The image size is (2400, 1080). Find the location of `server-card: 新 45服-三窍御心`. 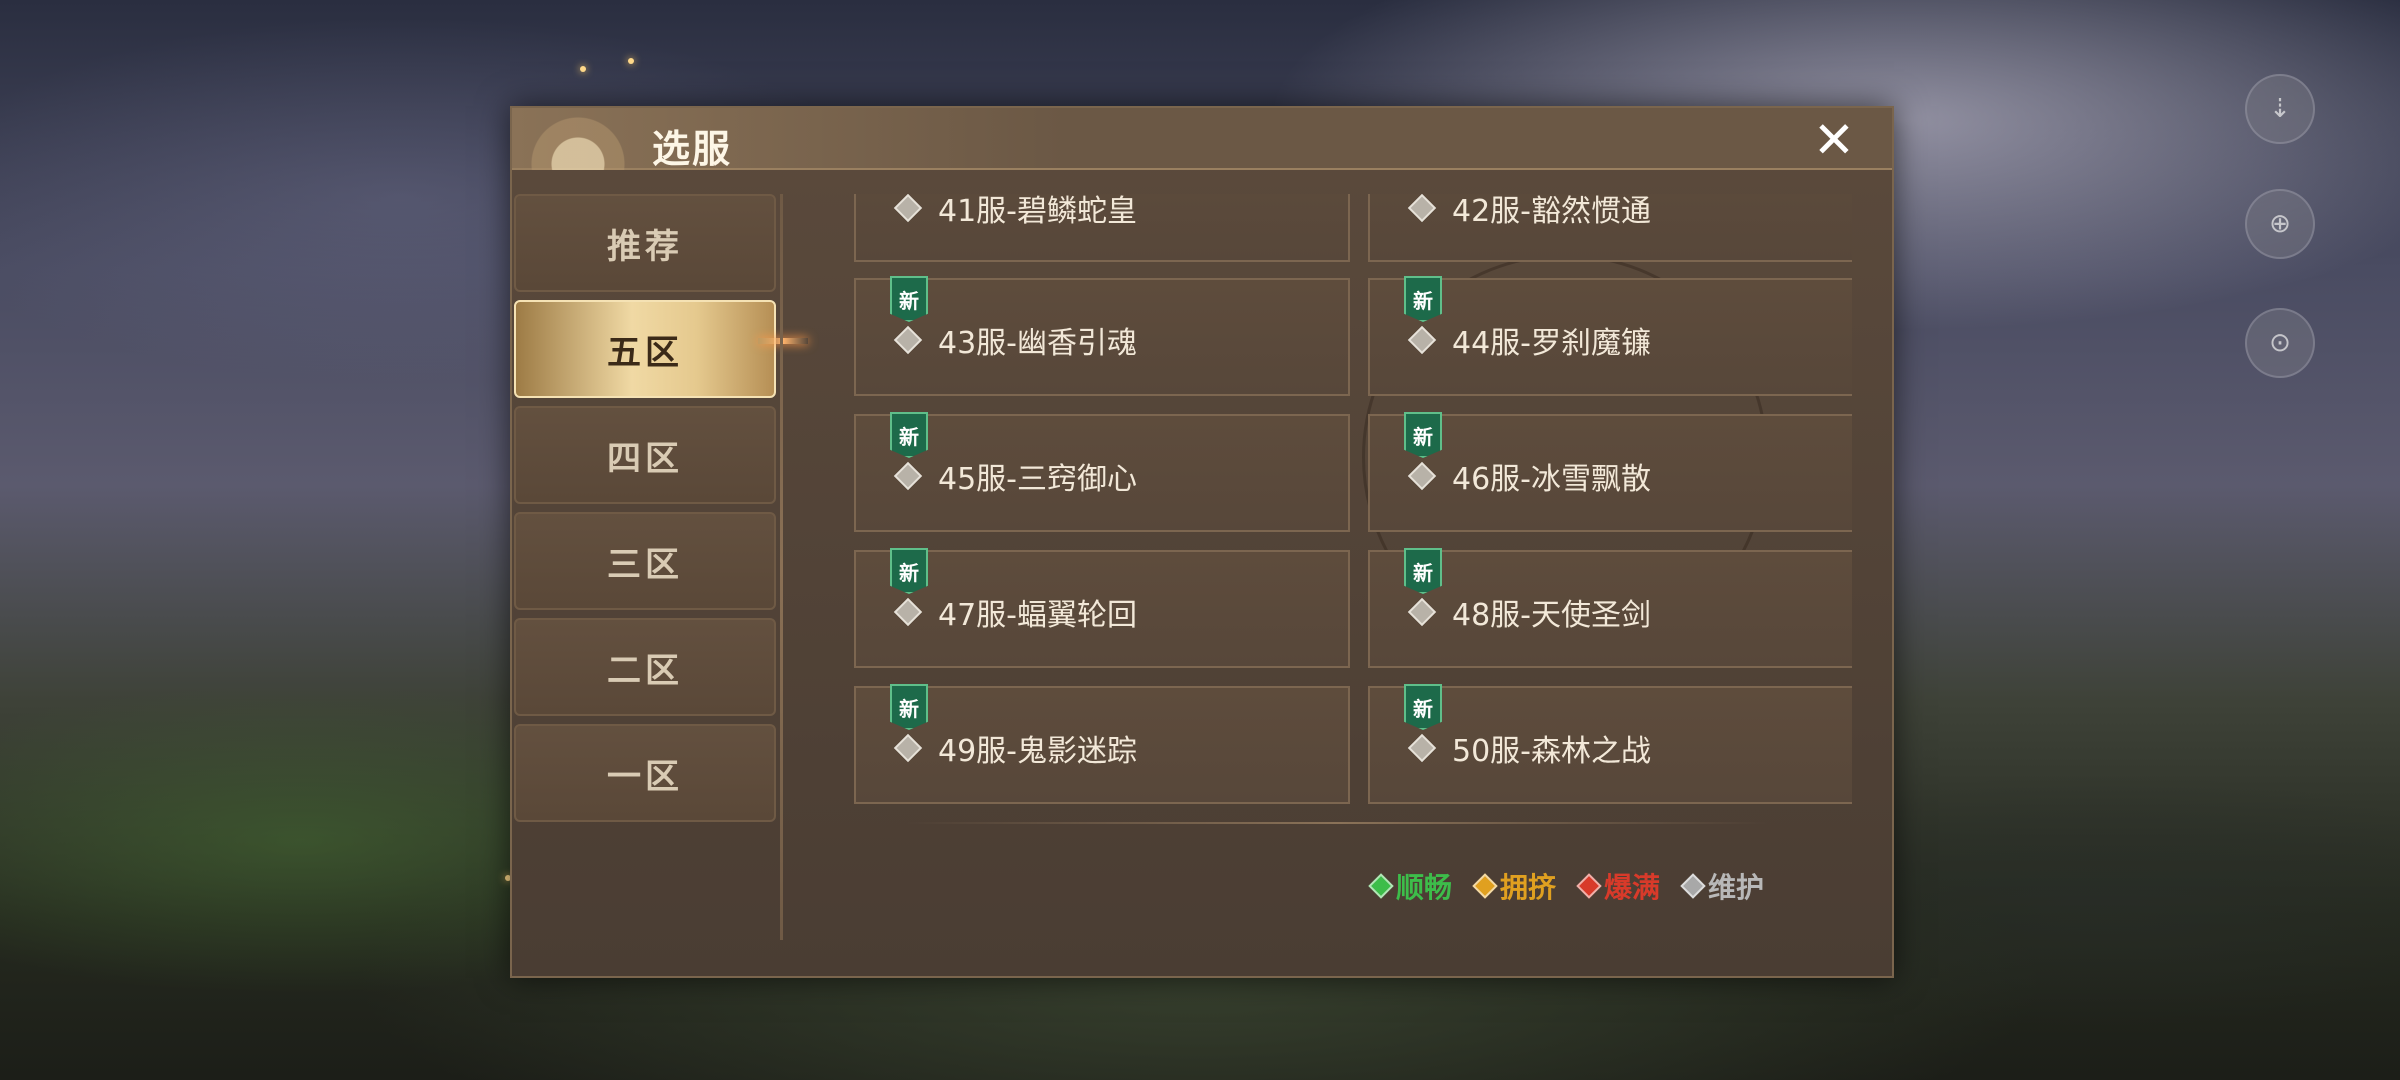

server-card: 新 45服-三窍御心 is located at coordinates (1102, 472).